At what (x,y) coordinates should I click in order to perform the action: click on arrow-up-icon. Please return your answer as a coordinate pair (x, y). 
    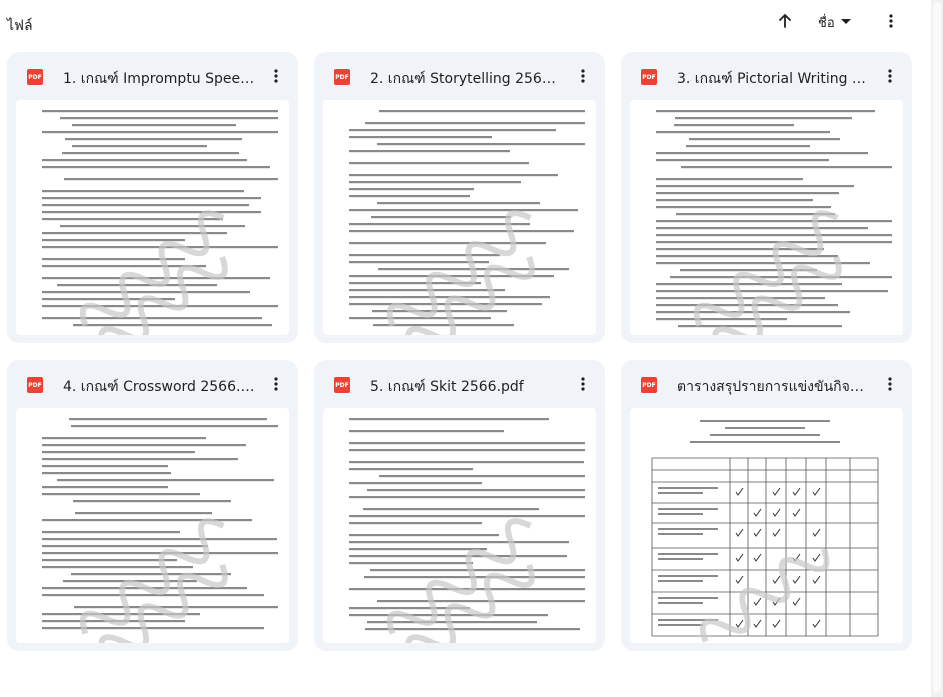
    Looking at the image, I should click on (785, 21).